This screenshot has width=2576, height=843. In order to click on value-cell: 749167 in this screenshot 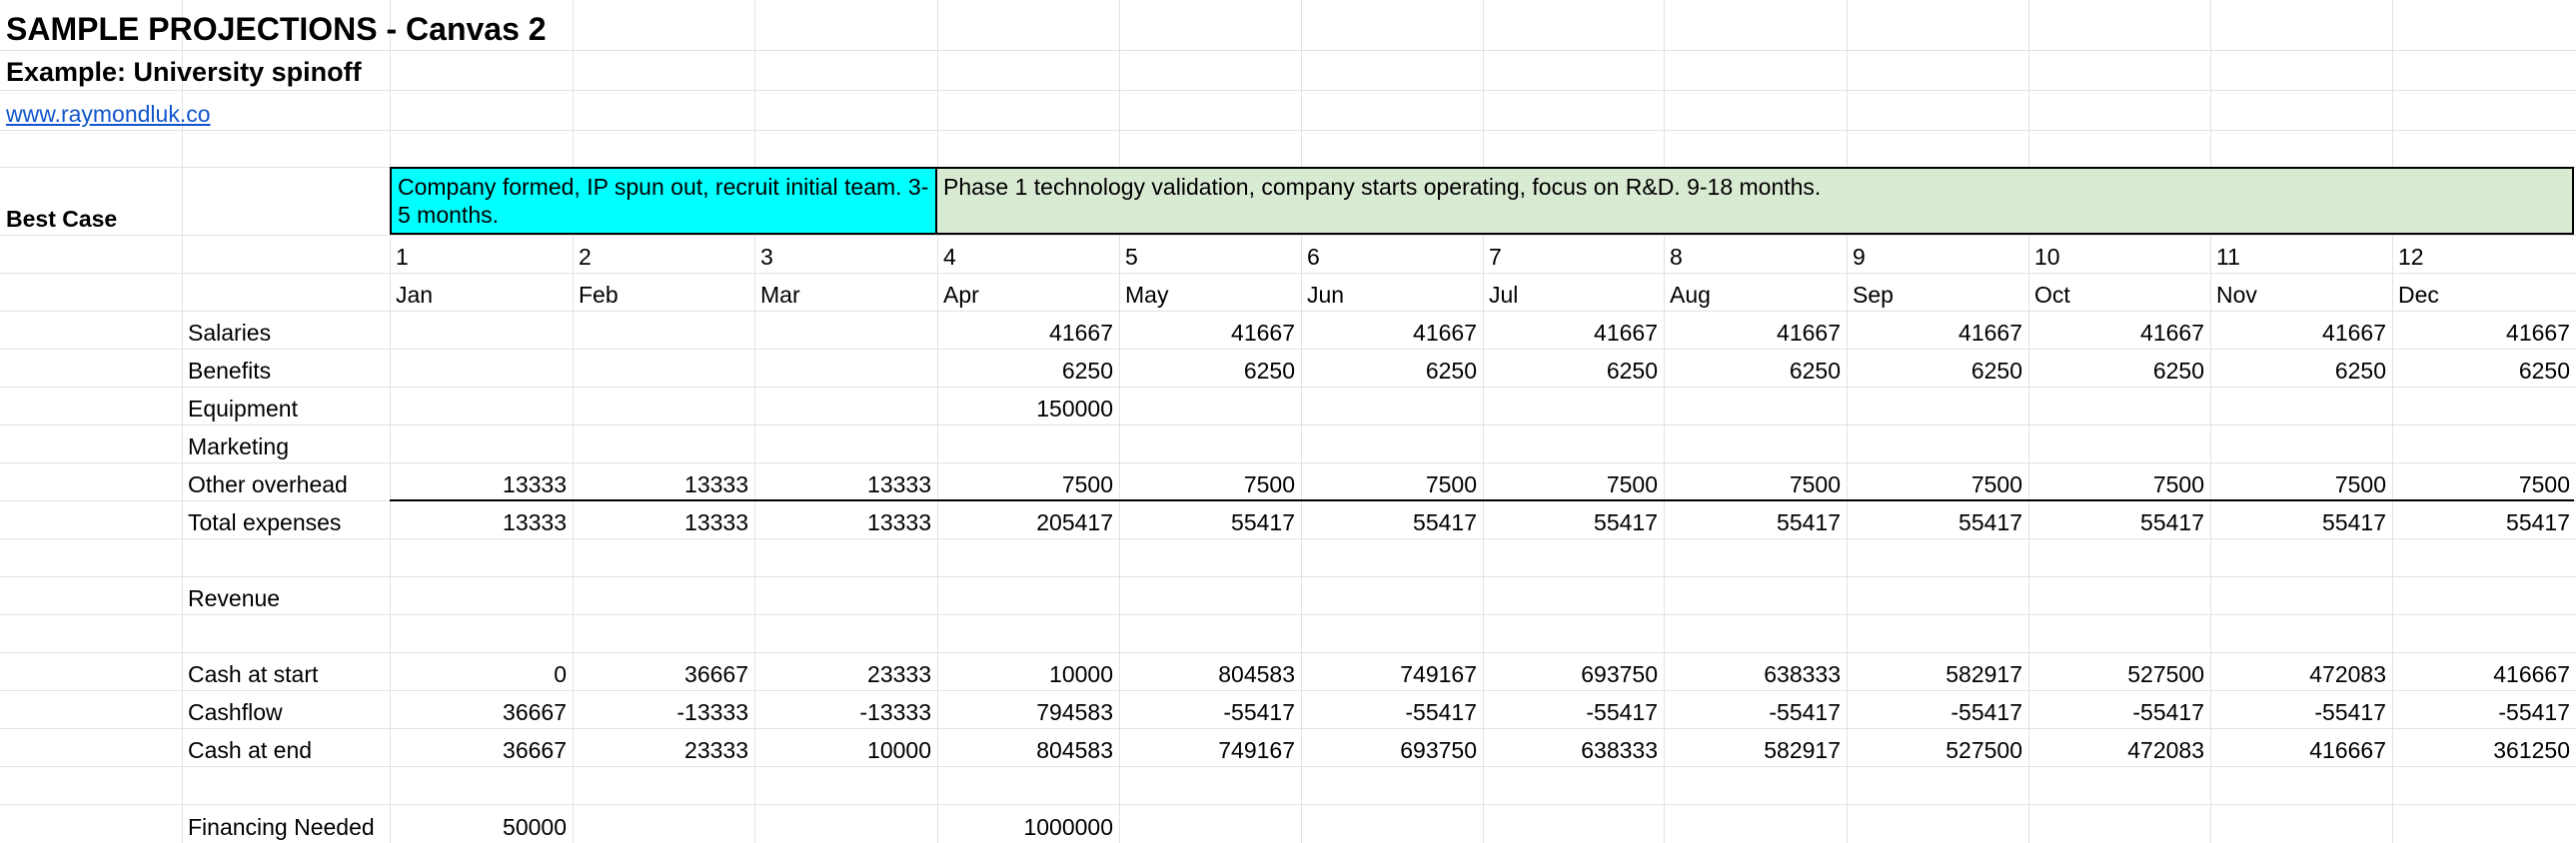, I will do `click(1210, 747)`.